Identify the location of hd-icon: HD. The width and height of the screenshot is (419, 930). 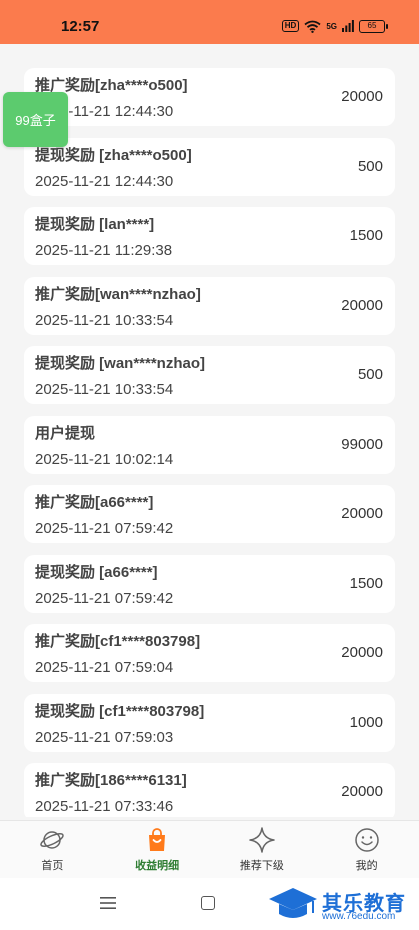
(290, 26).